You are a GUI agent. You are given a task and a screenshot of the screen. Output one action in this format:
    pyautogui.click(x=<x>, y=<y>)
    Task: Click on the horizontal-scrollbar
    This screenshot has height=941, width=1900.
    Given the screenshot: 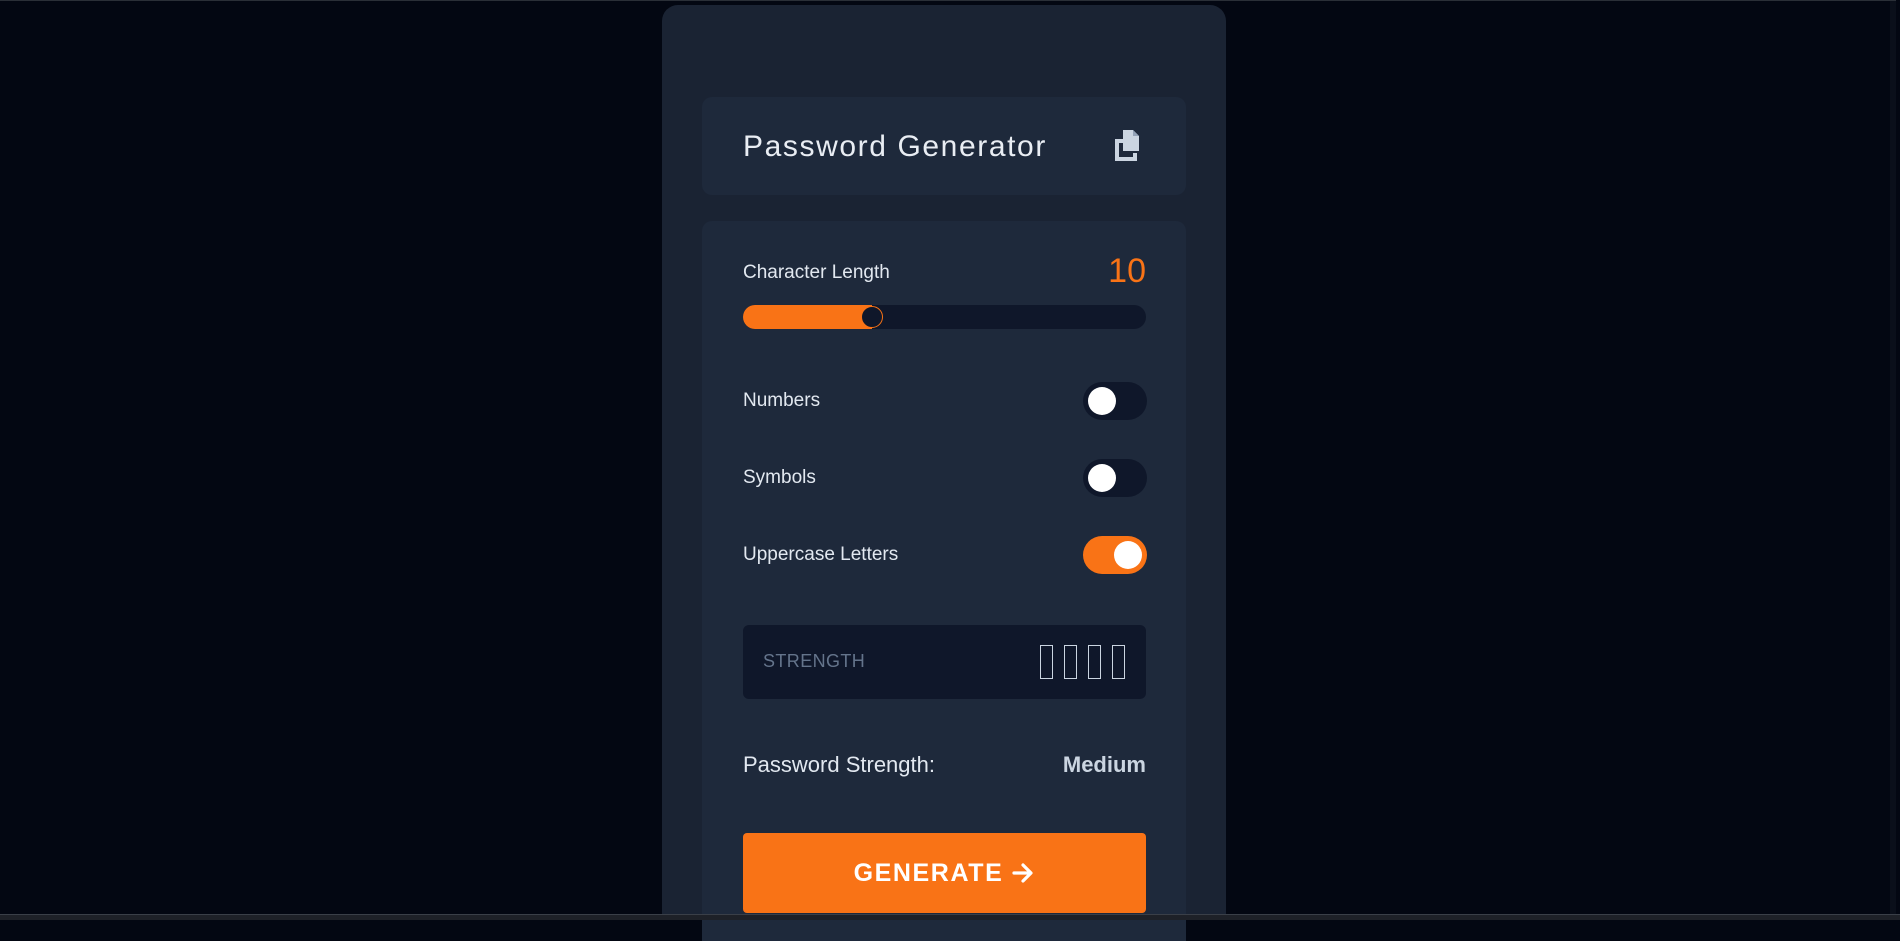 What is the action you would take?
    pyautogui.click(x=950, y=917)
    